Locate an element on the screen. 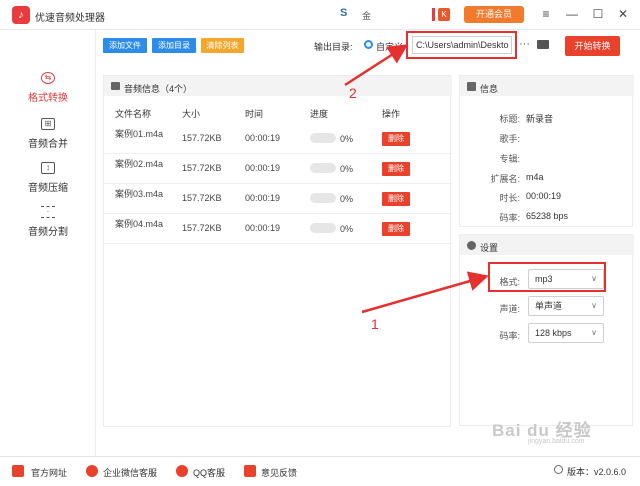 Image resolution: width=640 pixels, height=486 pixels. info-header: 信息 is located at coordinates (547, 86).